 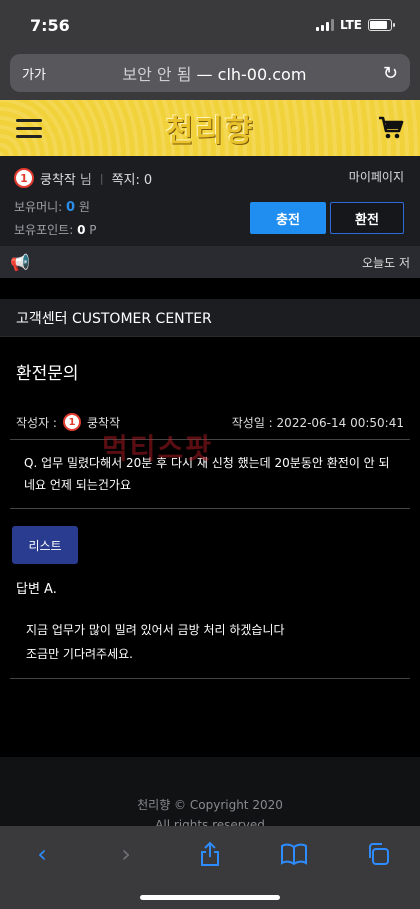 I want to click on points-label: 보유포인트:, so click(x=44, y=230).